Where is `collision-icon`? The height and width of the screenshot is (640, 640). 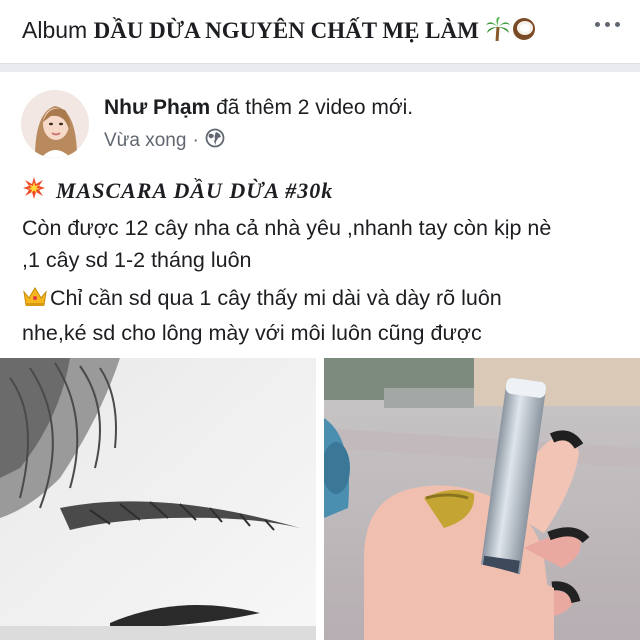 collision-icon is located at coordinates (34, 191).